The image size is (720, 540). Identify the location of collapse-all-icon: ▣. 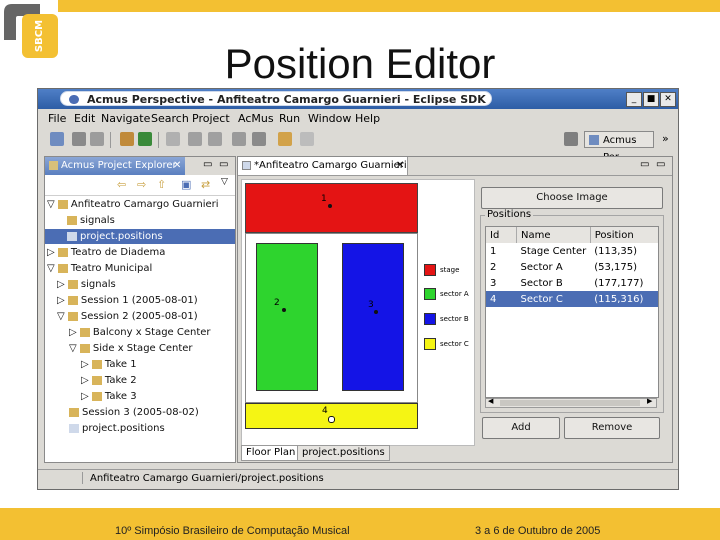
(186, 184).